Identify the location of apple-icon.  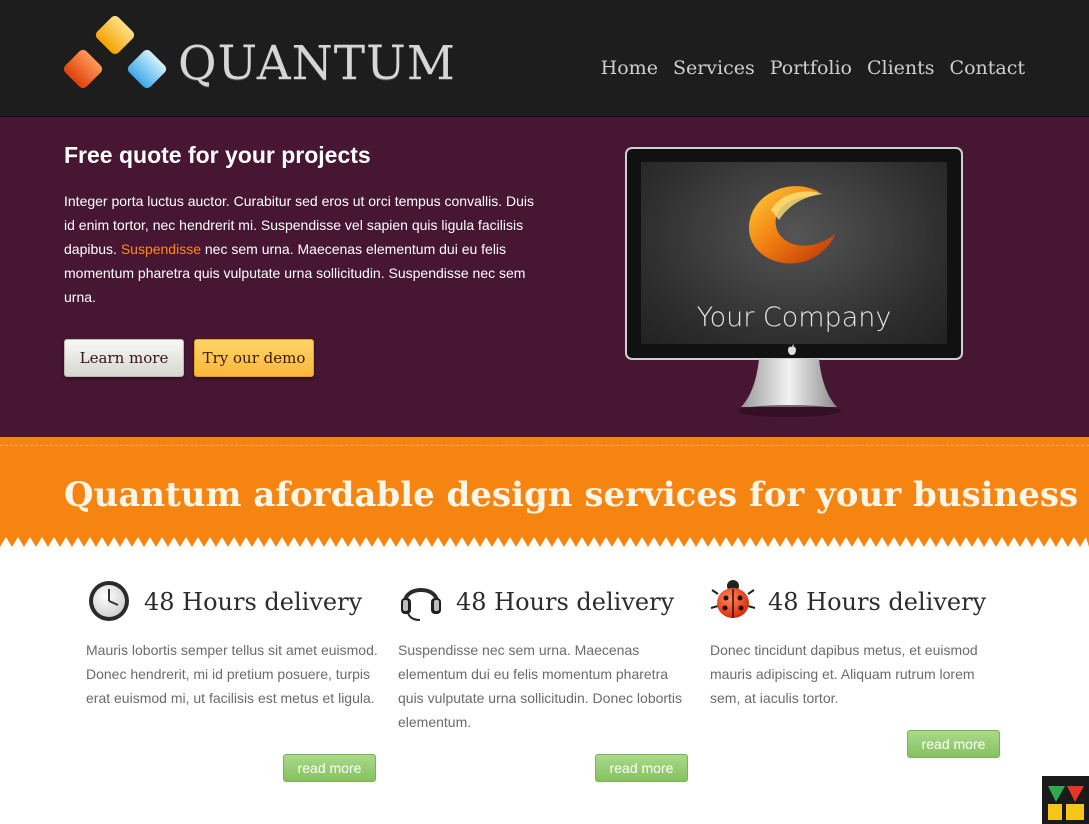
(792, 349).